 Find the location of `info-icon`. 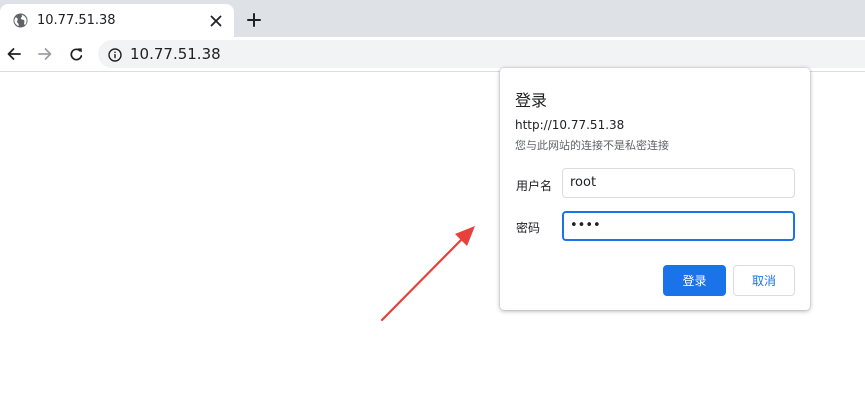

info-icon is located at coordinates (115, 54).